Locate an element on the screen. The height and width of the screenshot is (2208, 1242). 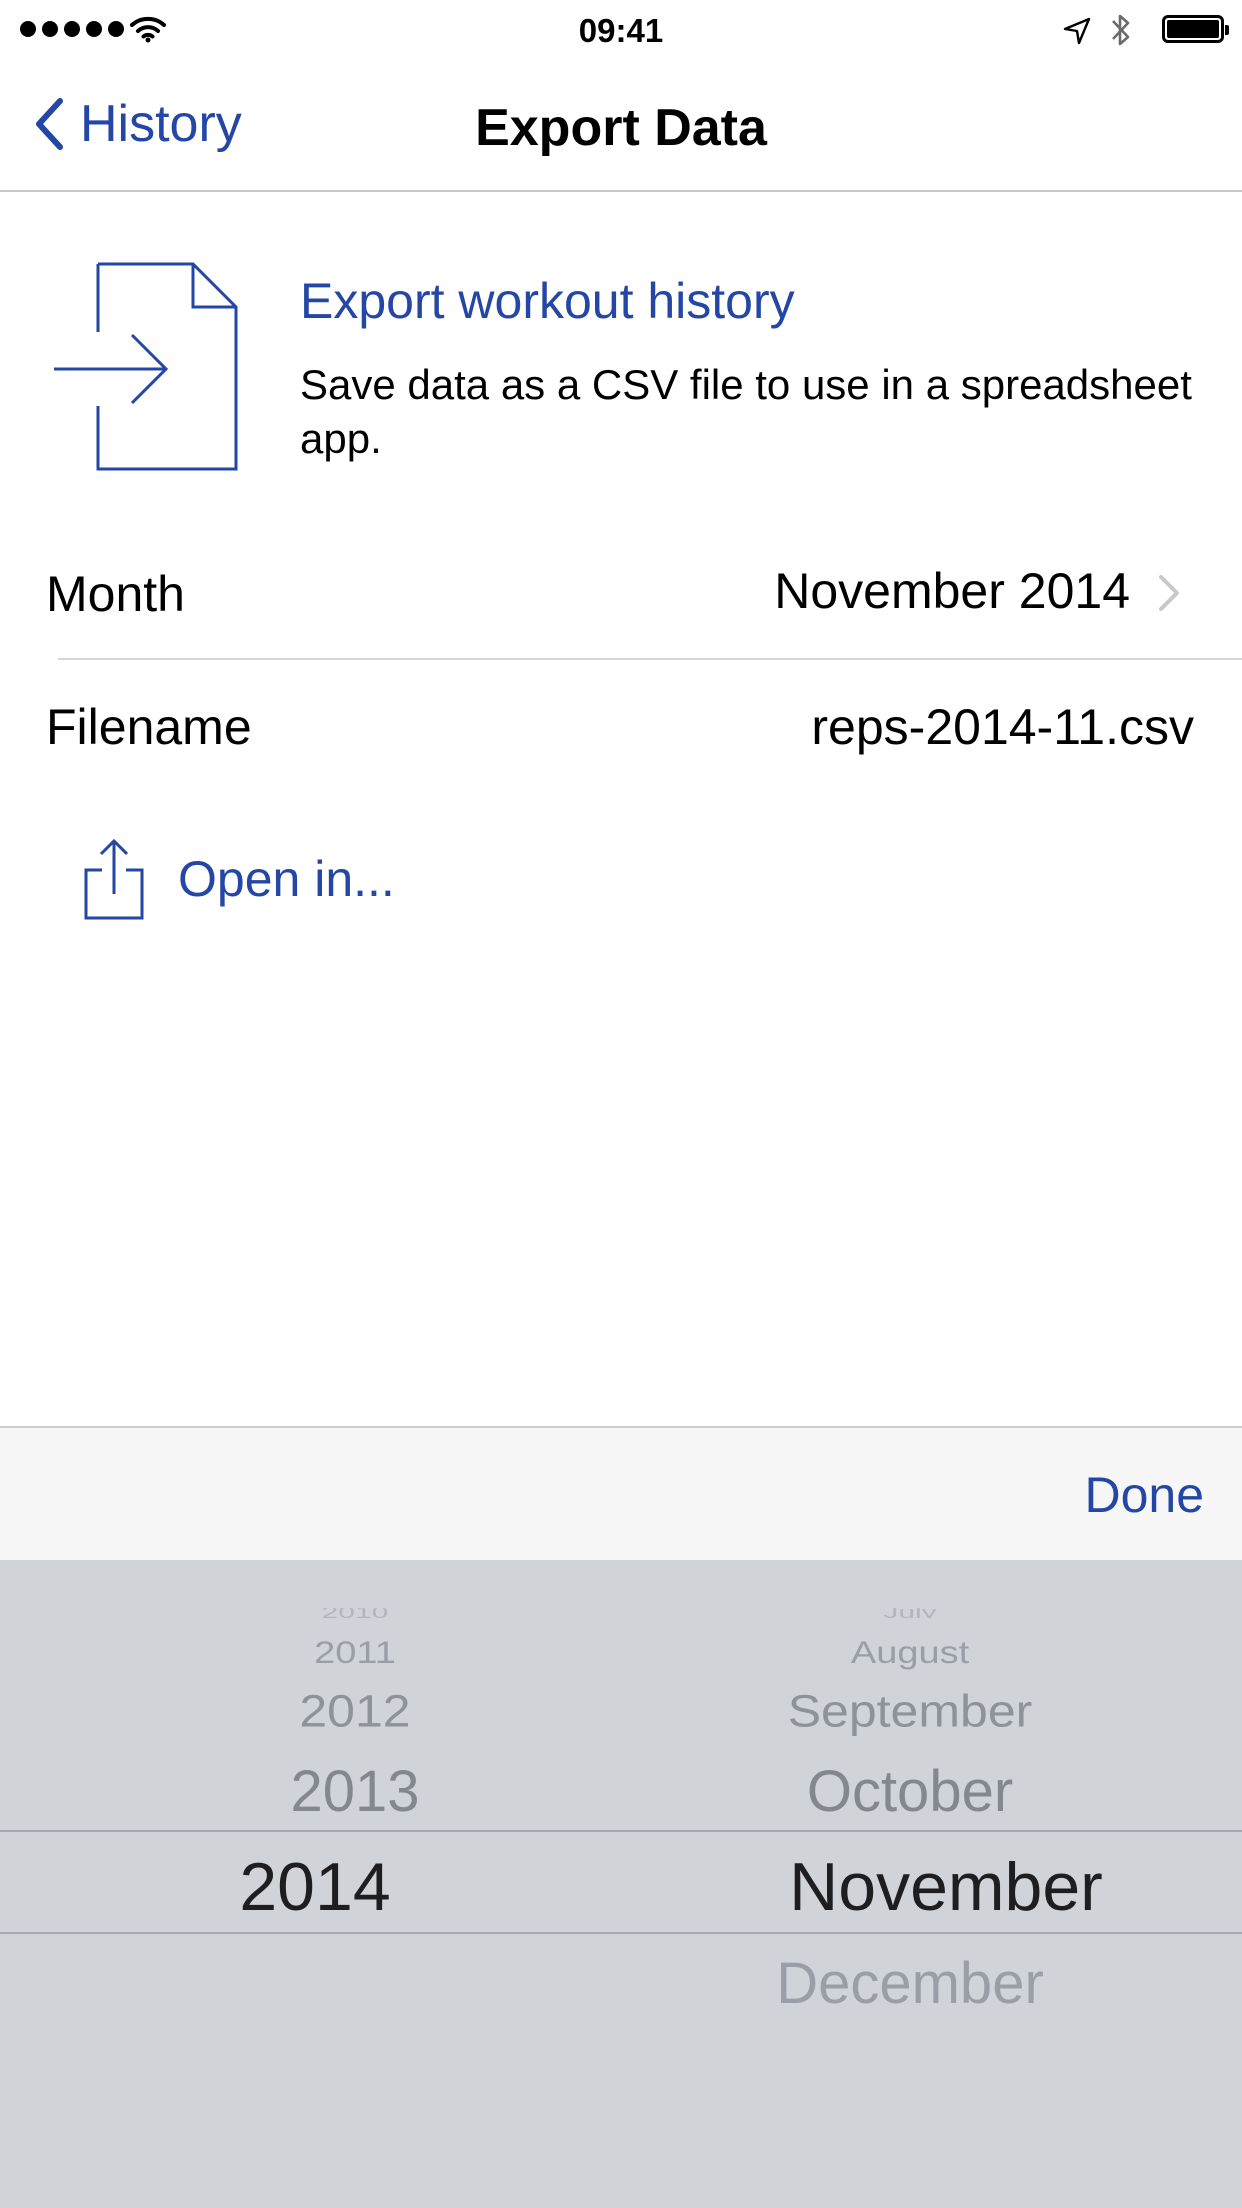
picker-year-option: 2013 is located at coordinates (355, 1791).